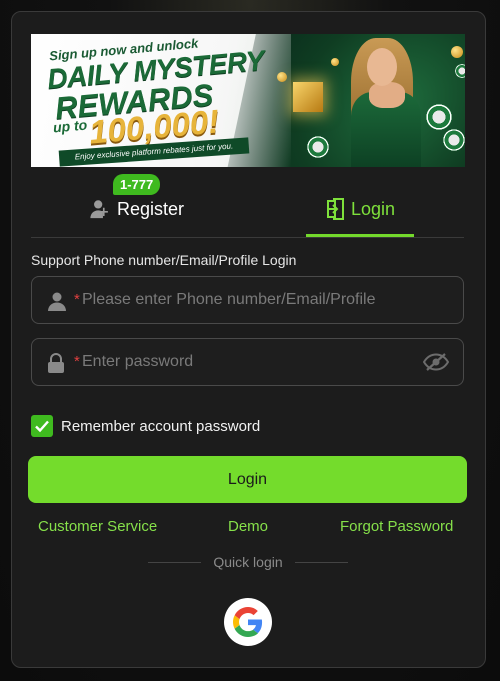 This screenshot has height=681, width=500. I want to click on checkmark-icon, so click(42, 426).